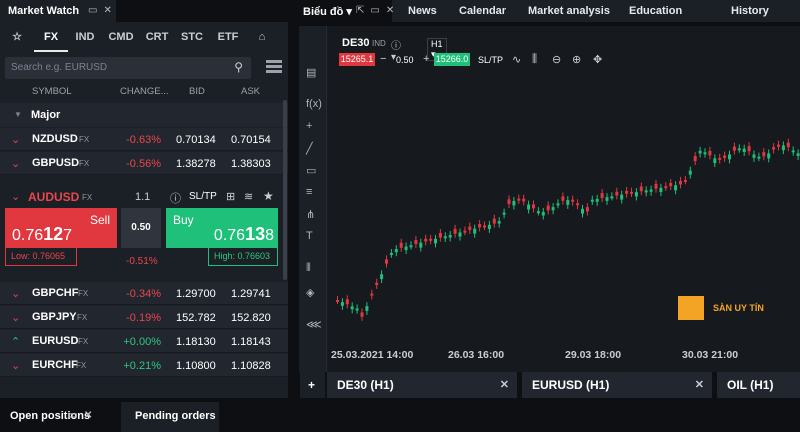  Describe the element at coordinates (309, 192) in the screenshot. I see `fibonacci-icon: ≡` at that location.